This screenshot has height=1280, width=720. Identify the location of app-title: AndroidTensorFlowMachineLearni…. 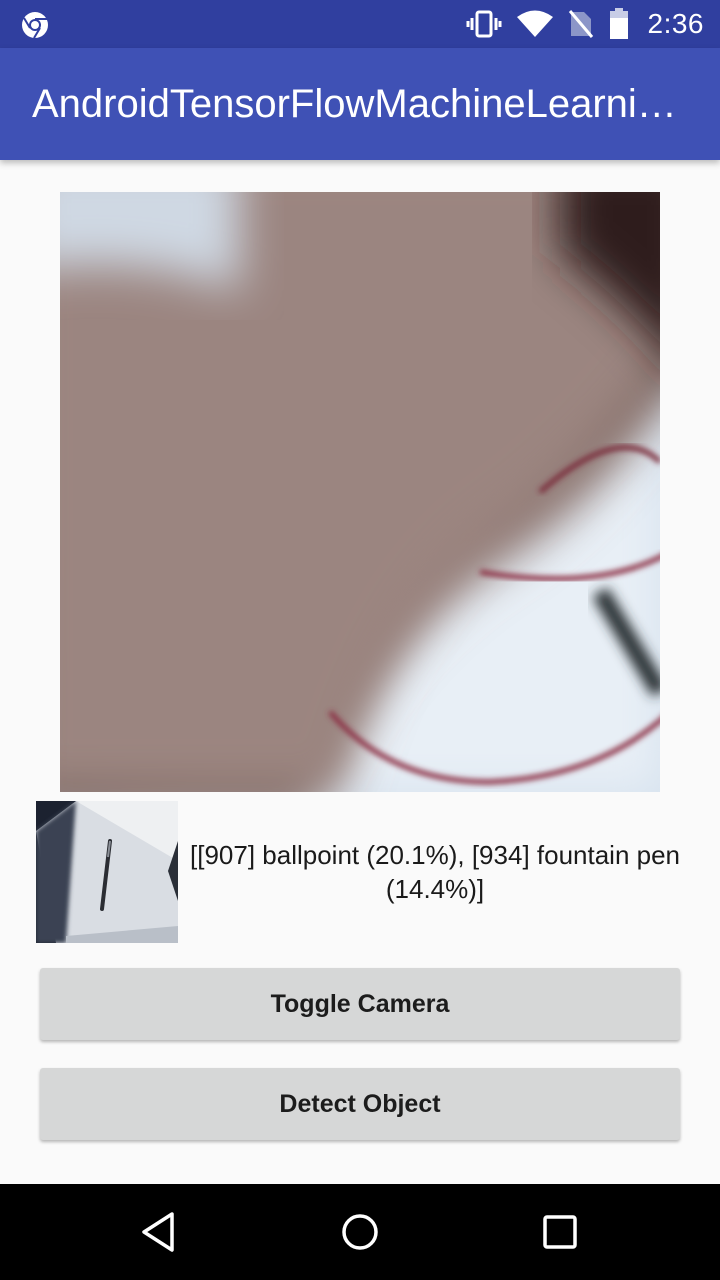
(354, 104).